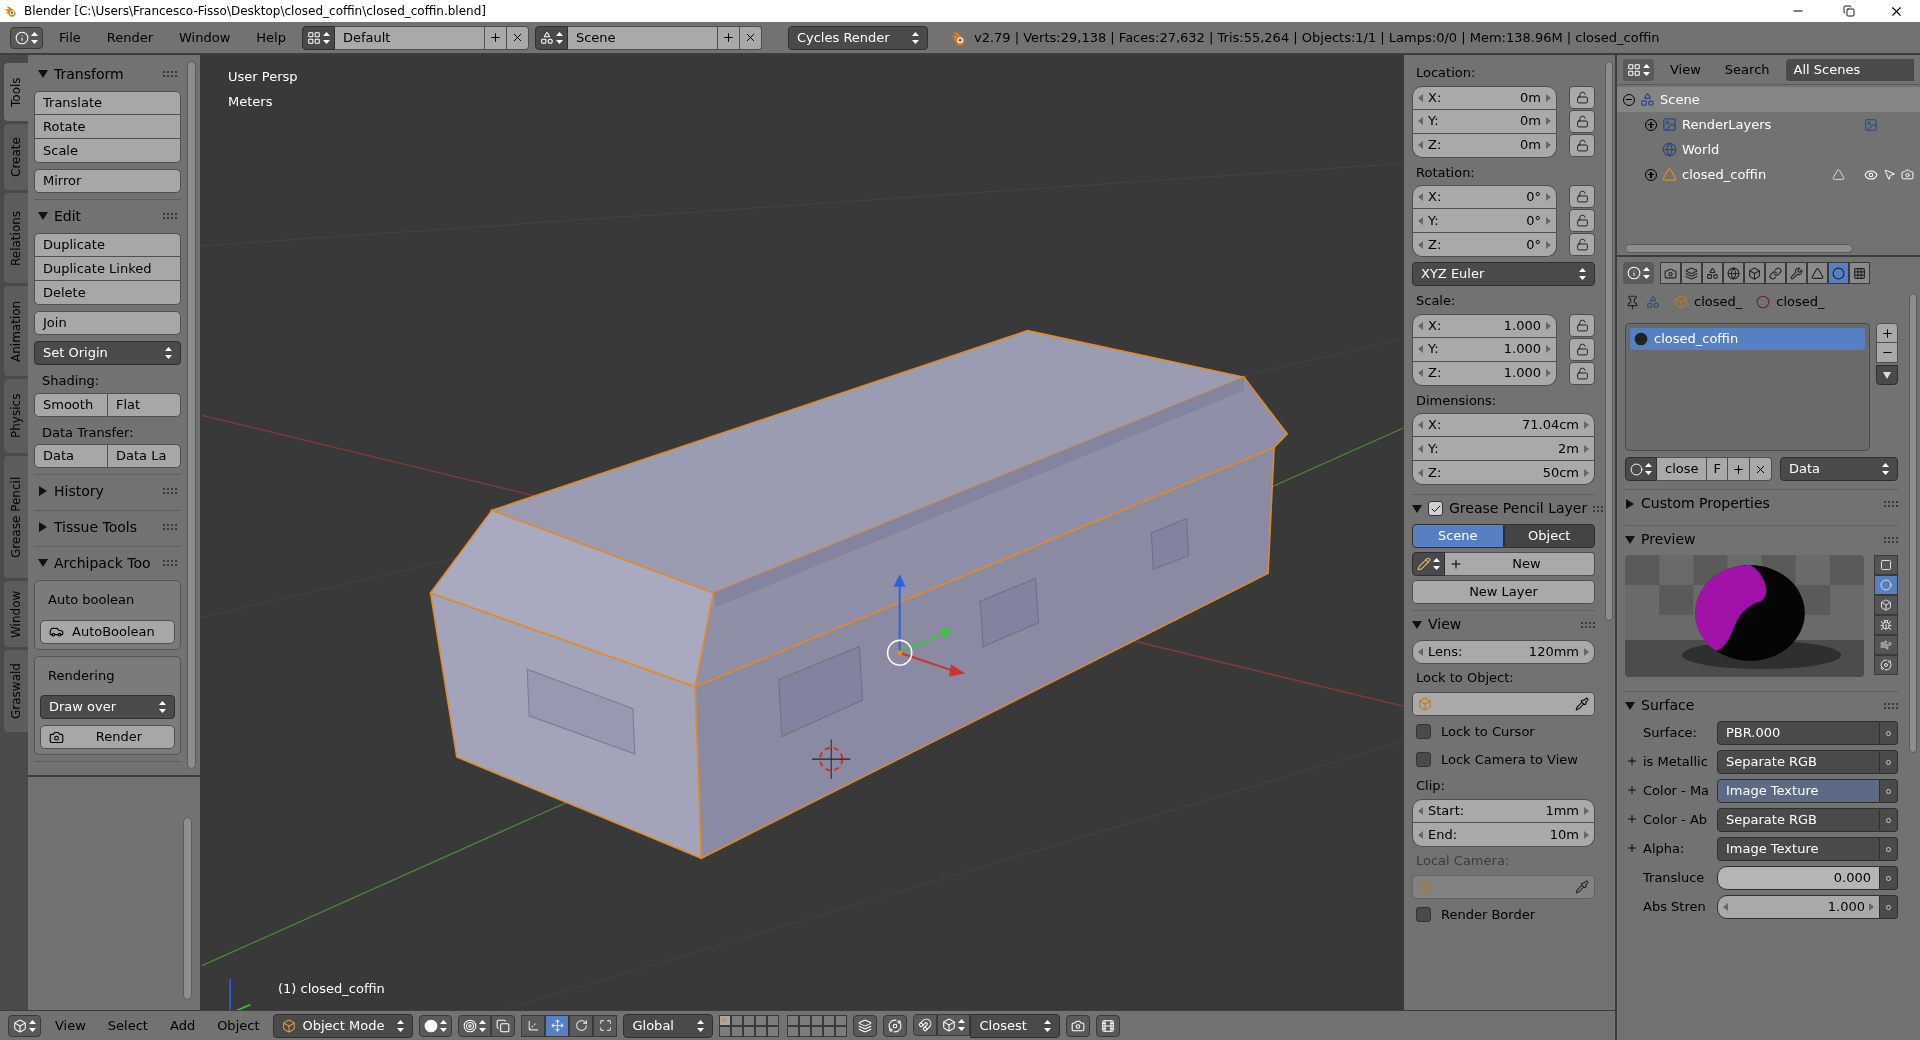 This screenshot has width=1920, height=1040. I want to click on scene-name-field: Scene, so click(642, 37).